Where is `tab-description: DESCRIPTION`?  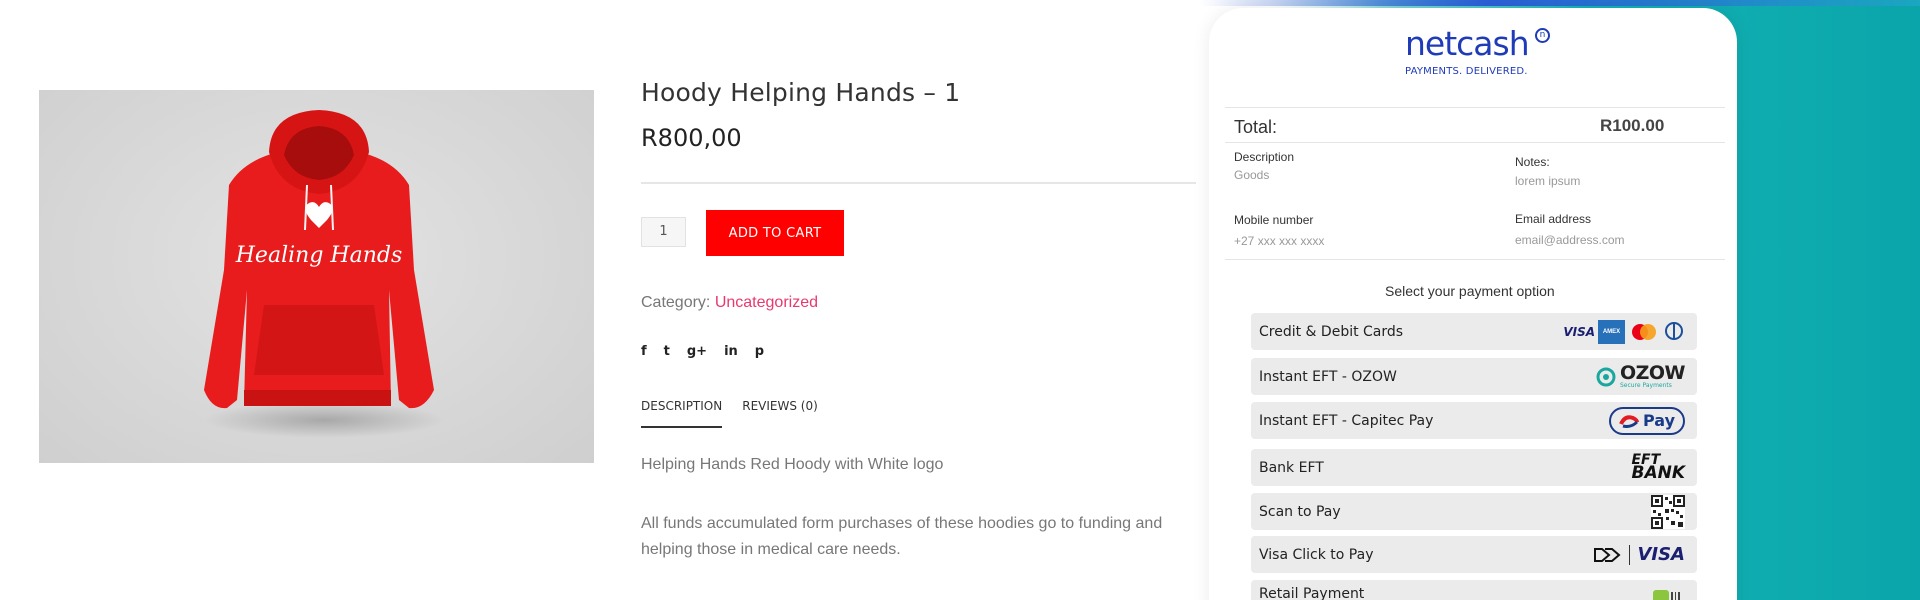 tab-description: DESCRIPTION is located at coordinates (682, 413).